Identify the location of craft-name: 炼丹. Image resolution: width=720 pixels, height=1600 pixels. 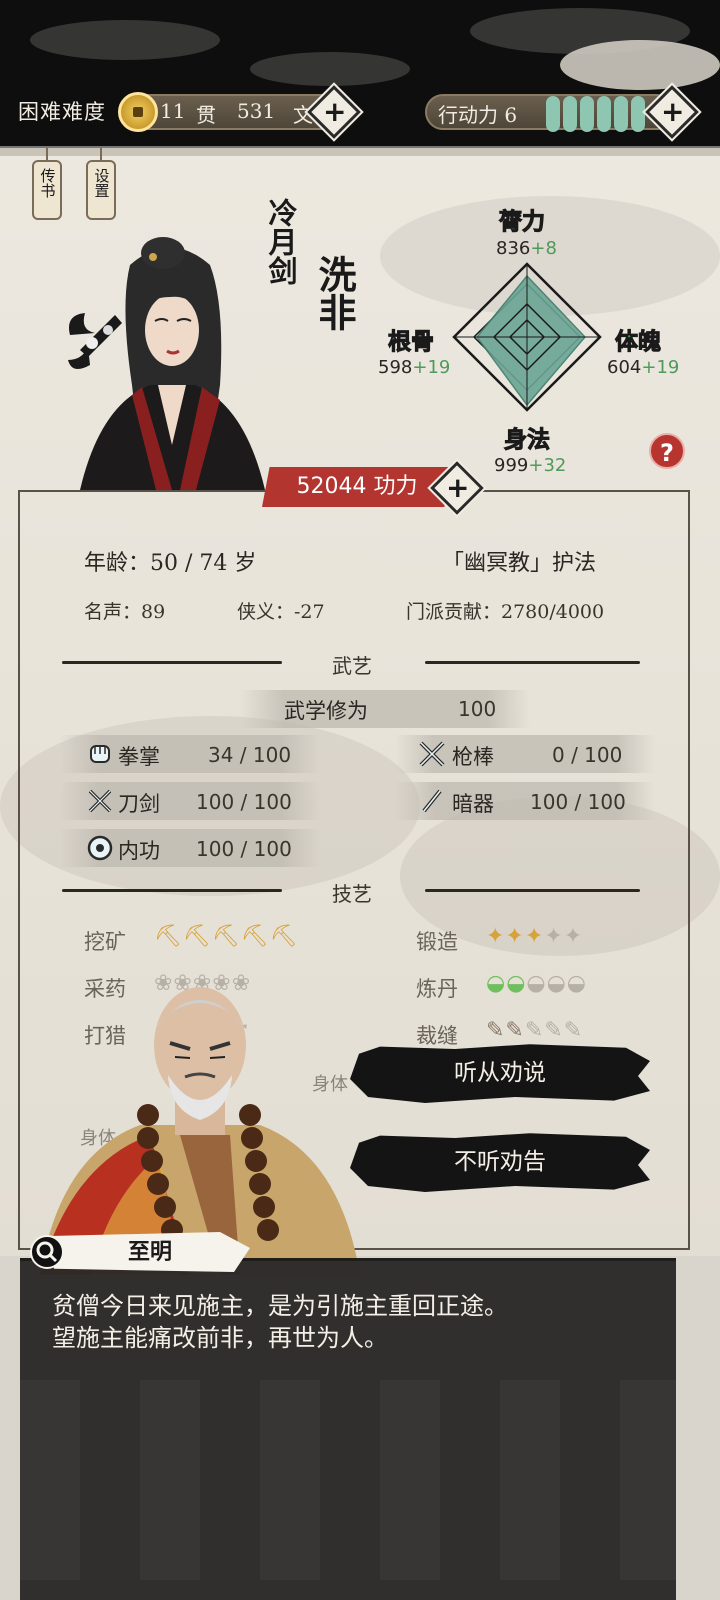
(437, 989).